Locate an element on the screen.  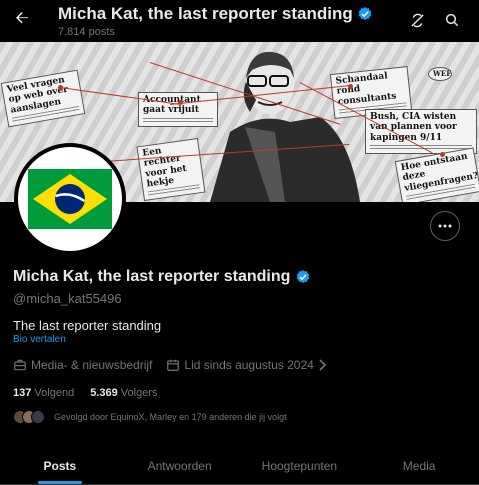
tab-posts: Posts is located at coordinates (60, 465).